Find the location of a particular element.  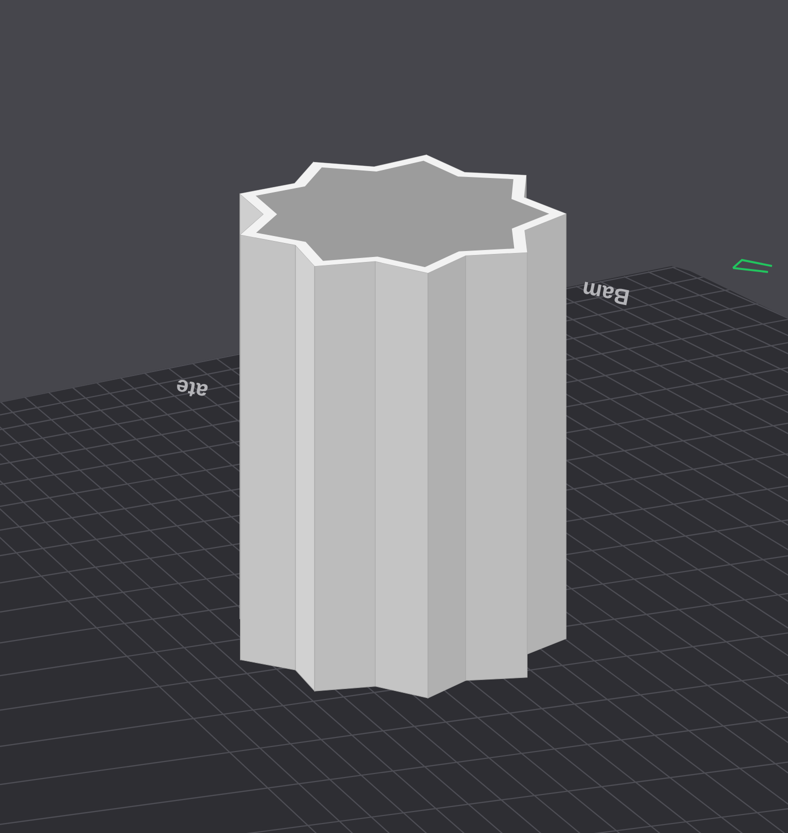

axis-arrow-icon is located at coordinates (752, 265).